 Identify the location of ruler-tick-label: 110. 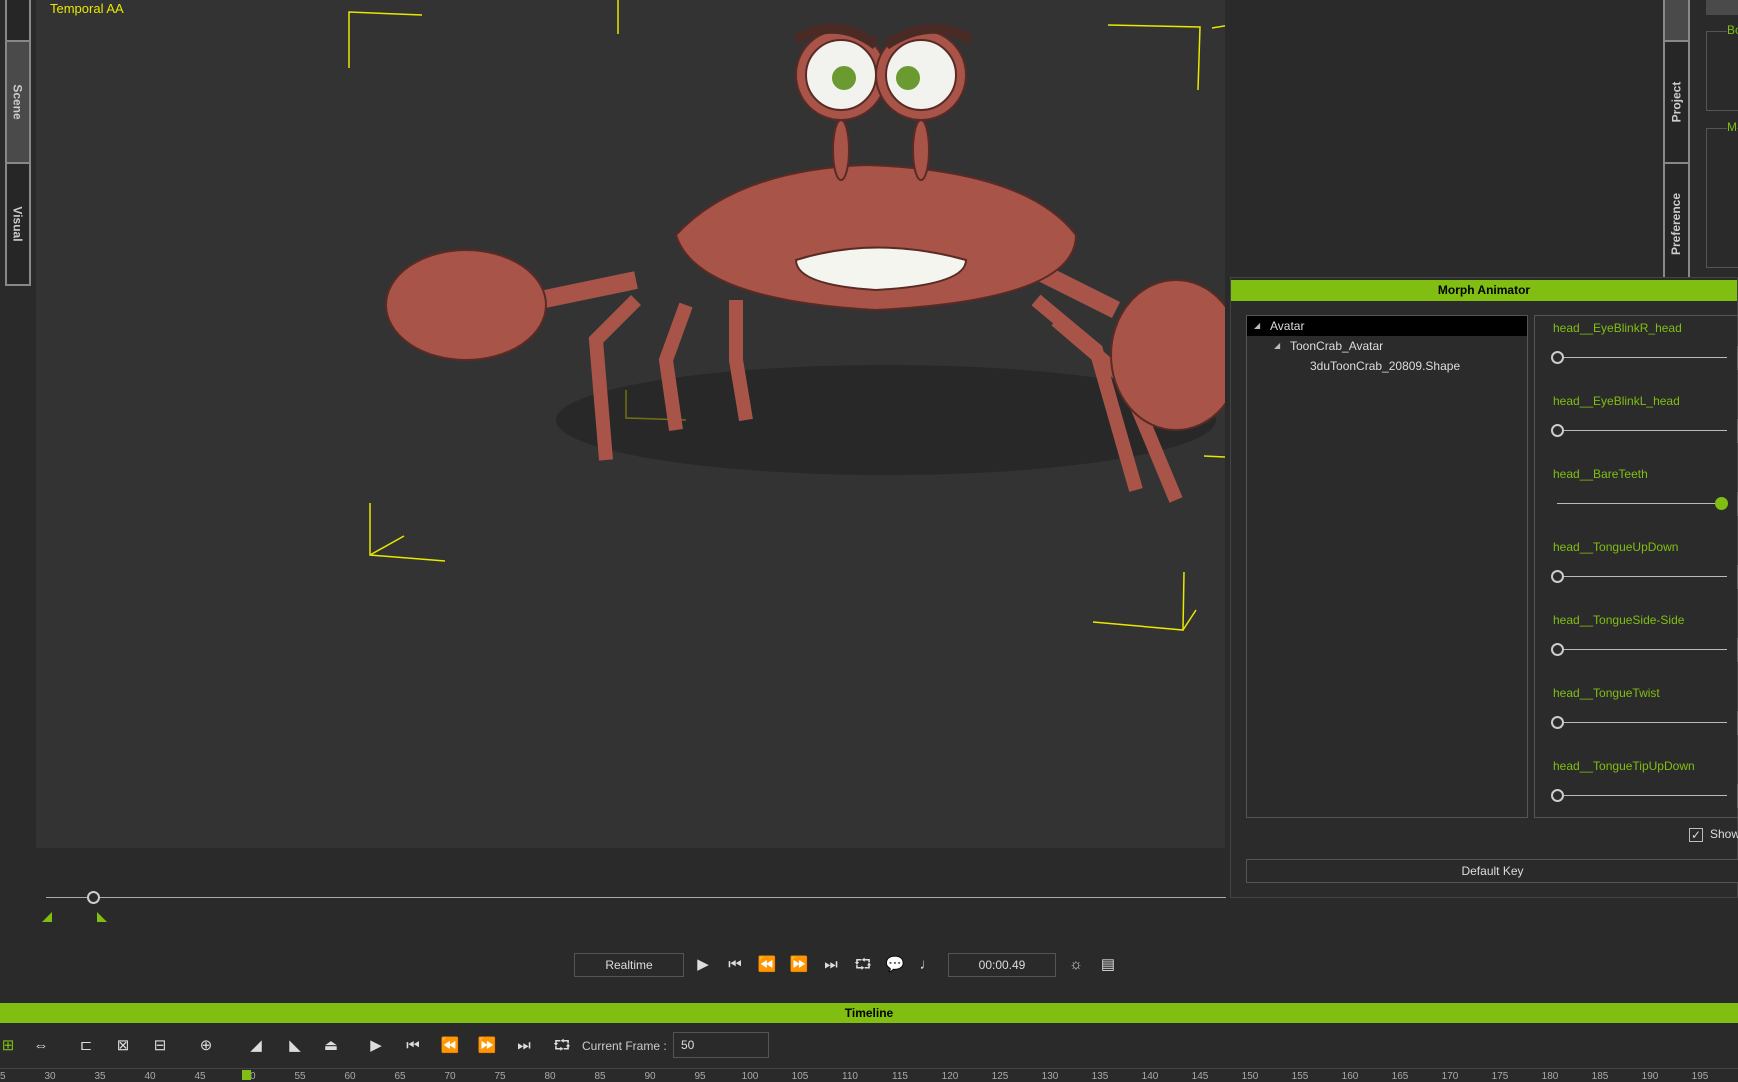
(850, 1076).